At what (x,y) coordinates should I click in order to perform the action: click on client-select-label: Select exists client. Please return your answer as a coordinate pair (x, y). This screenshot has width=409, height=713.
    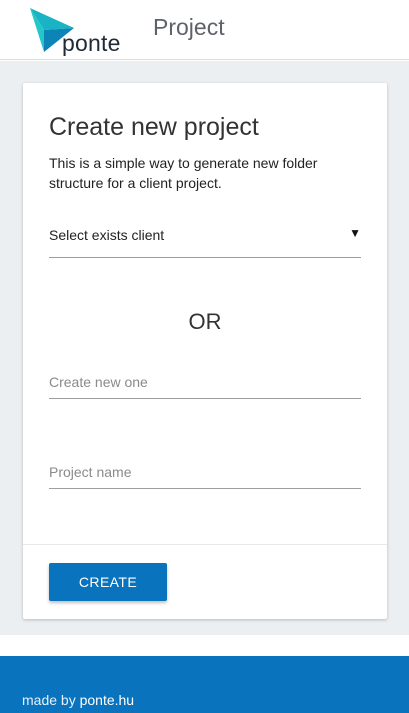
    Looking at the image, I should click on (107, 235).